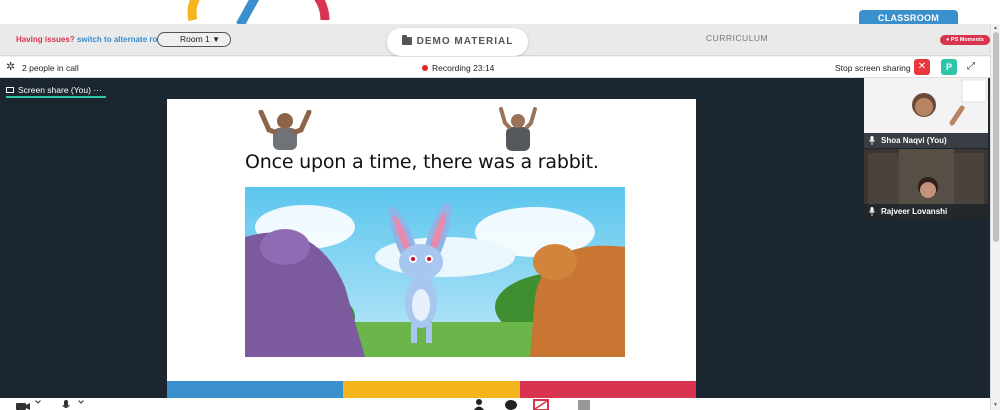 This screenshot has width=1000, height=410. I want to click on screen-share-off-icon, so click(541, 404).